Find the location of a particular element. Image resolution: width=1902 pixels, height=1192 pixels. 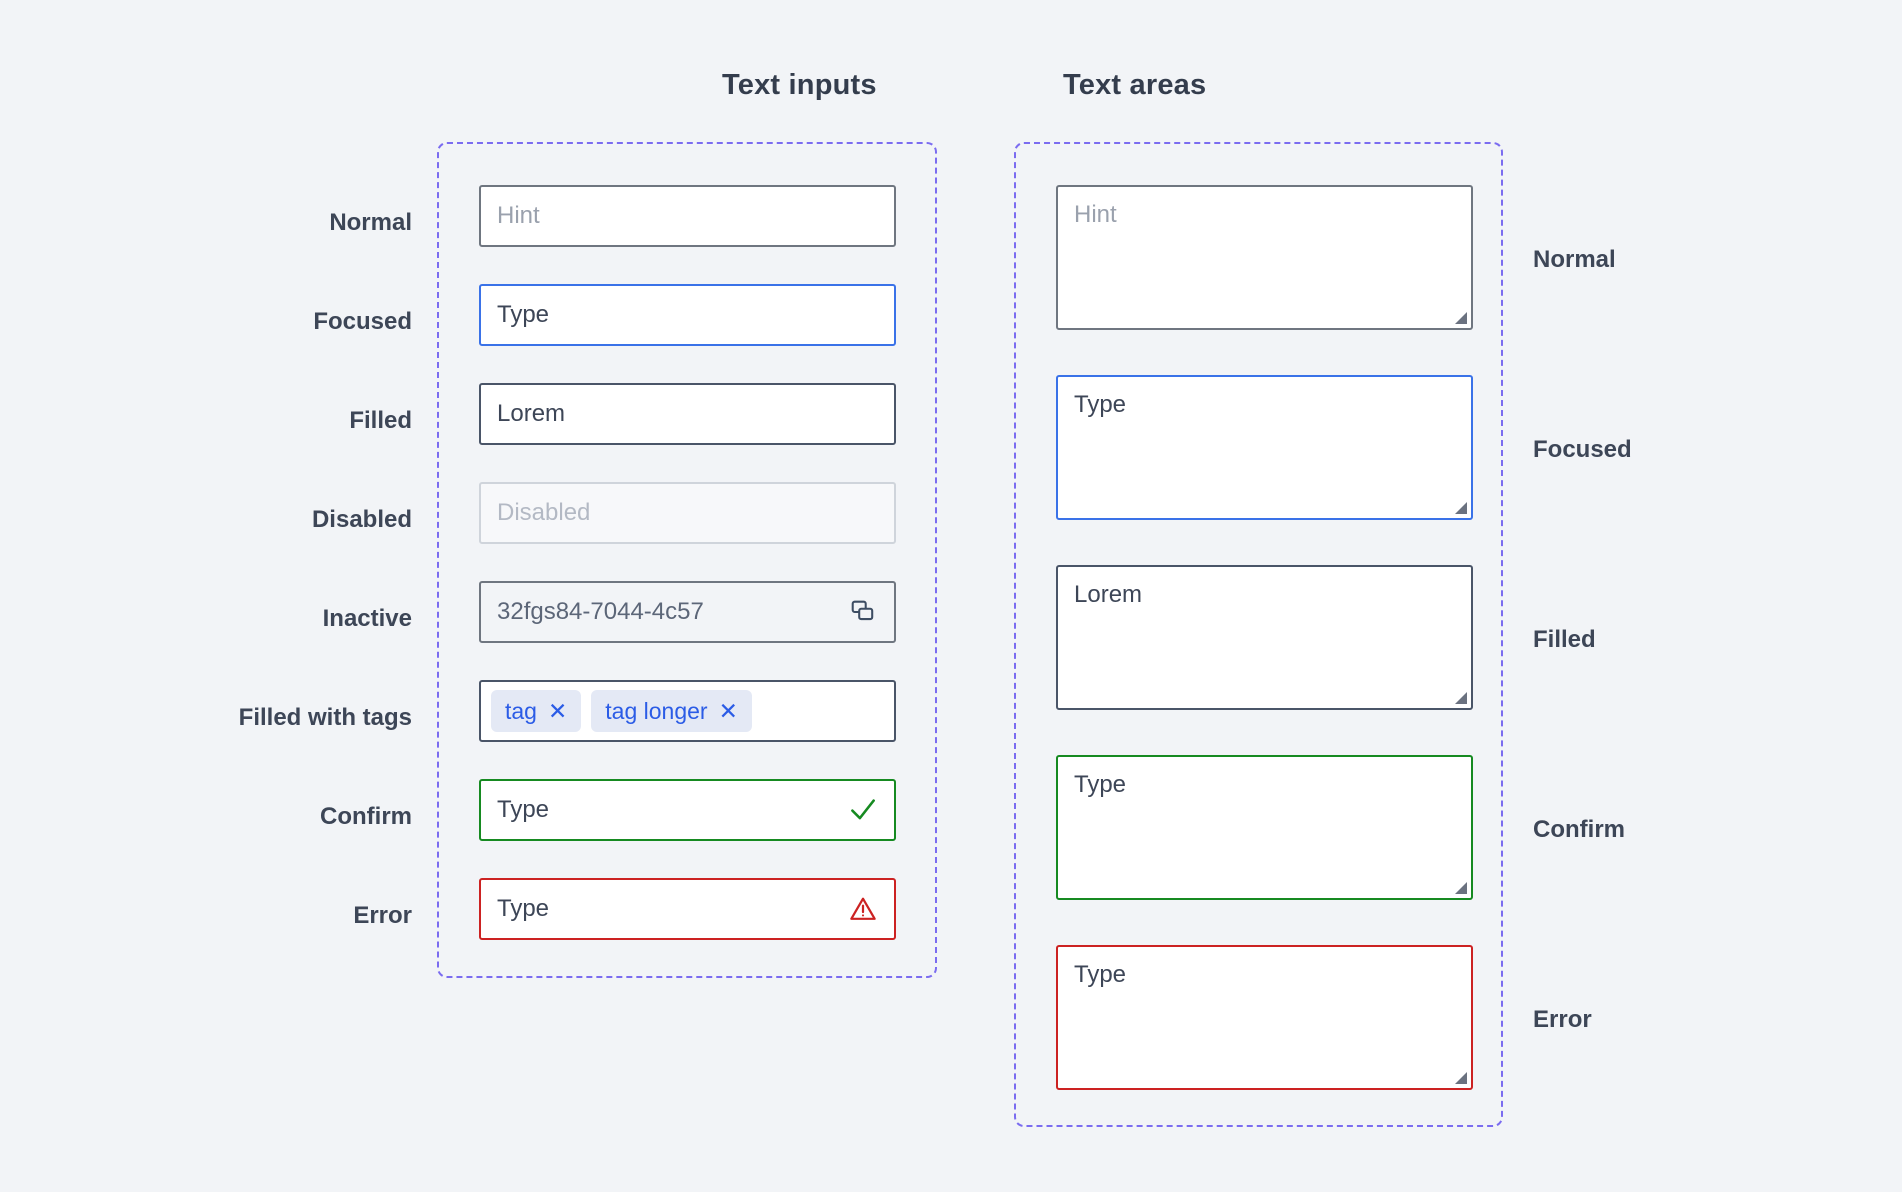

textarea-filled-value: Lorem is located at coordinates (1108, 594).